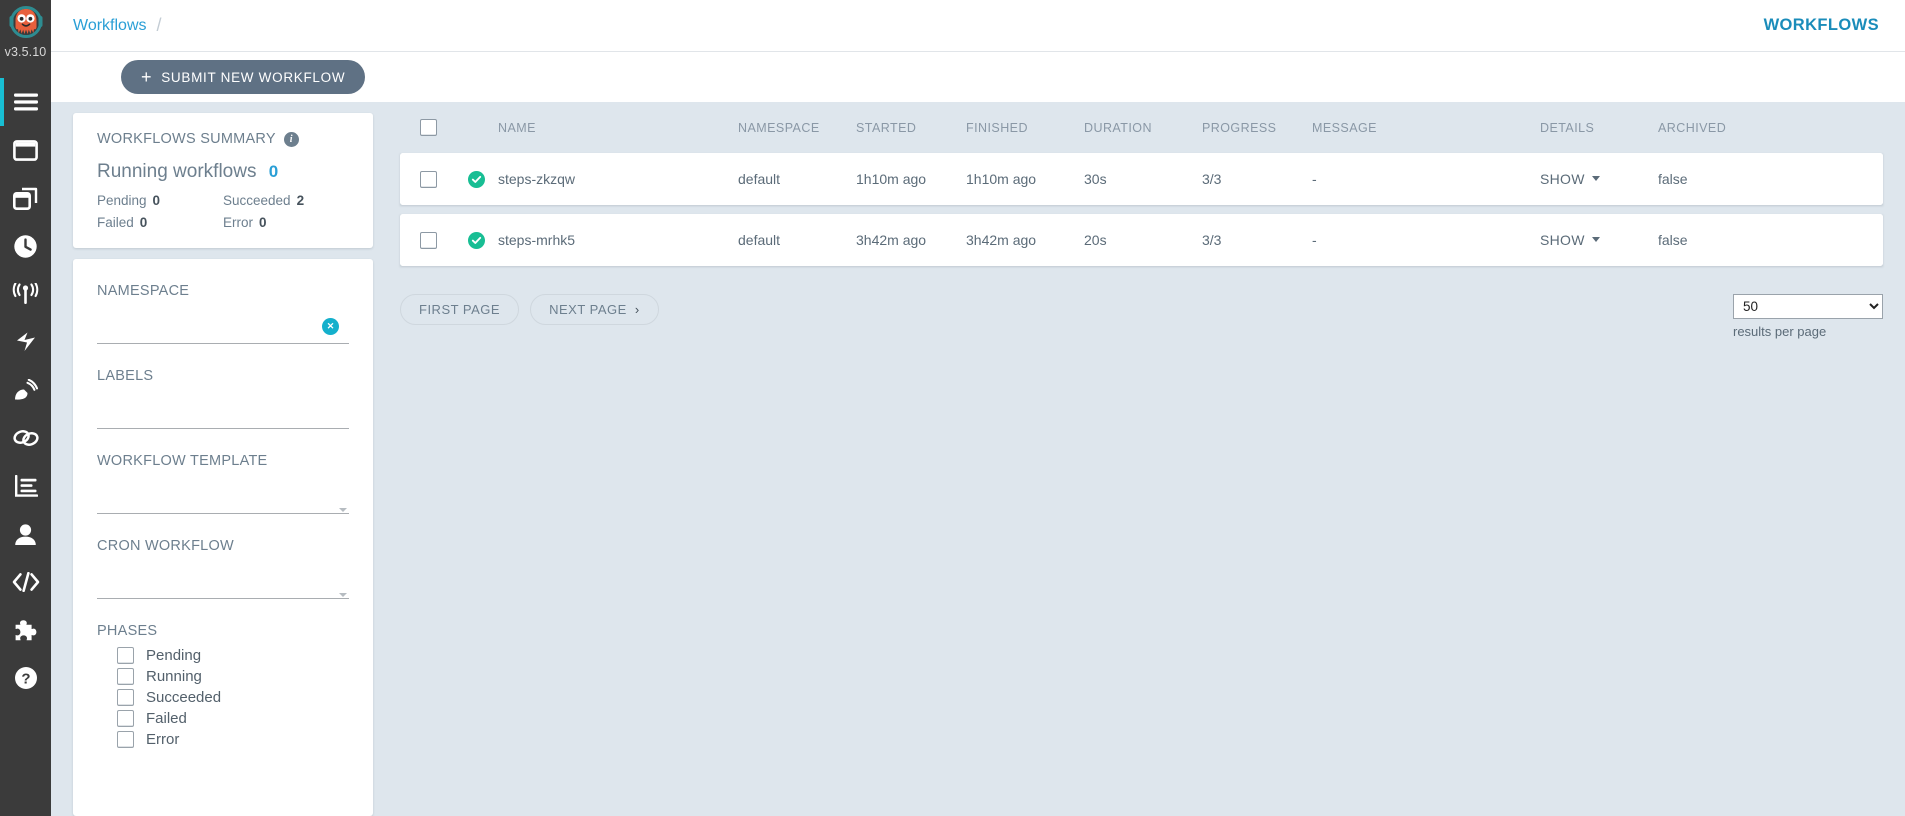  What do you see at coordinates (1344, 127) in the screenshot?
I see `header-message: MESSAGE` at bounding box center [1344, 127].